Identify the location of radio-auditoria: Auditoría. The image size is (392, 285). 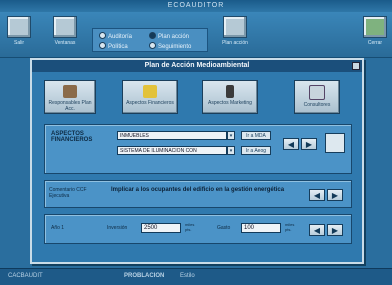
(115, 36).